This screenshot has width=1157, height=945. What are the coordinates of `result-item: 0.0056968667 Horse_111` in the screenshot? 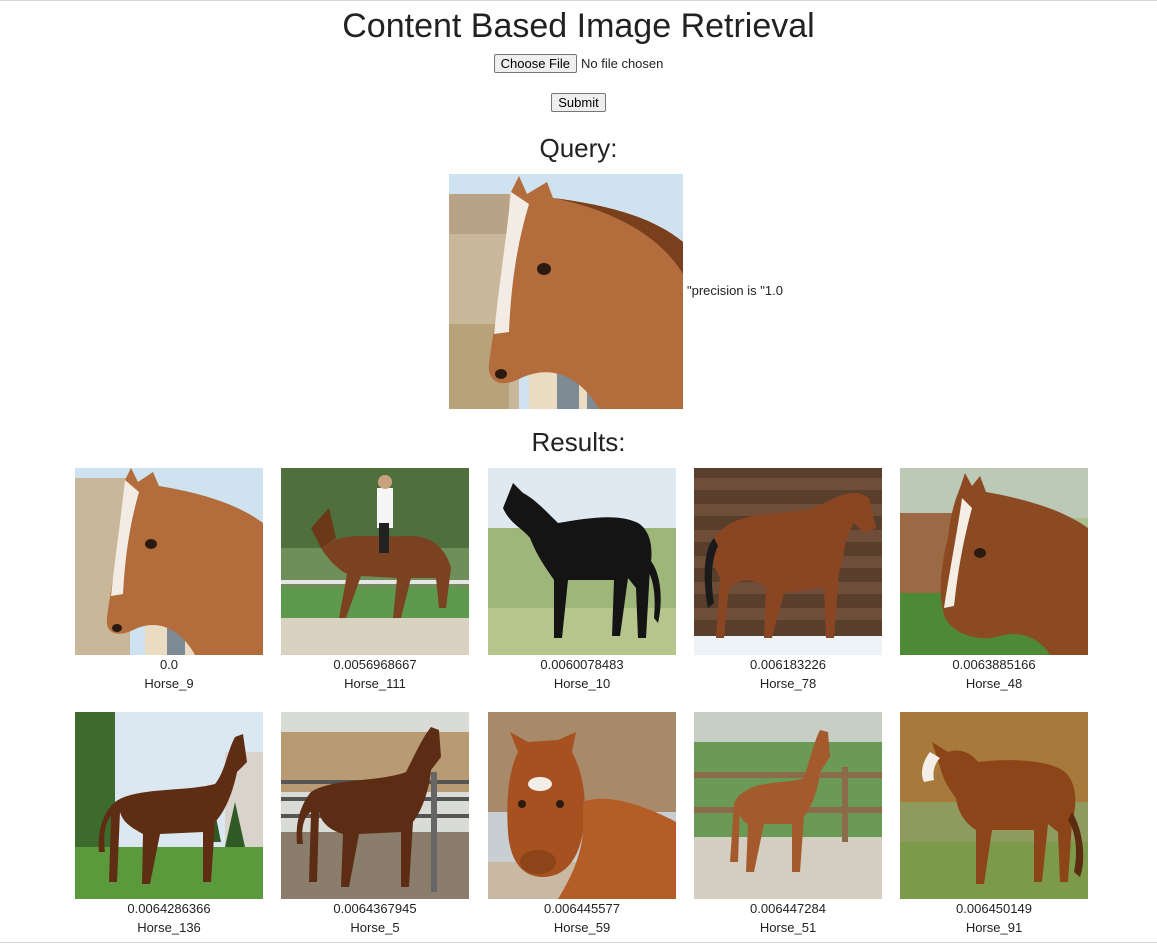 It's located at (375, 580).